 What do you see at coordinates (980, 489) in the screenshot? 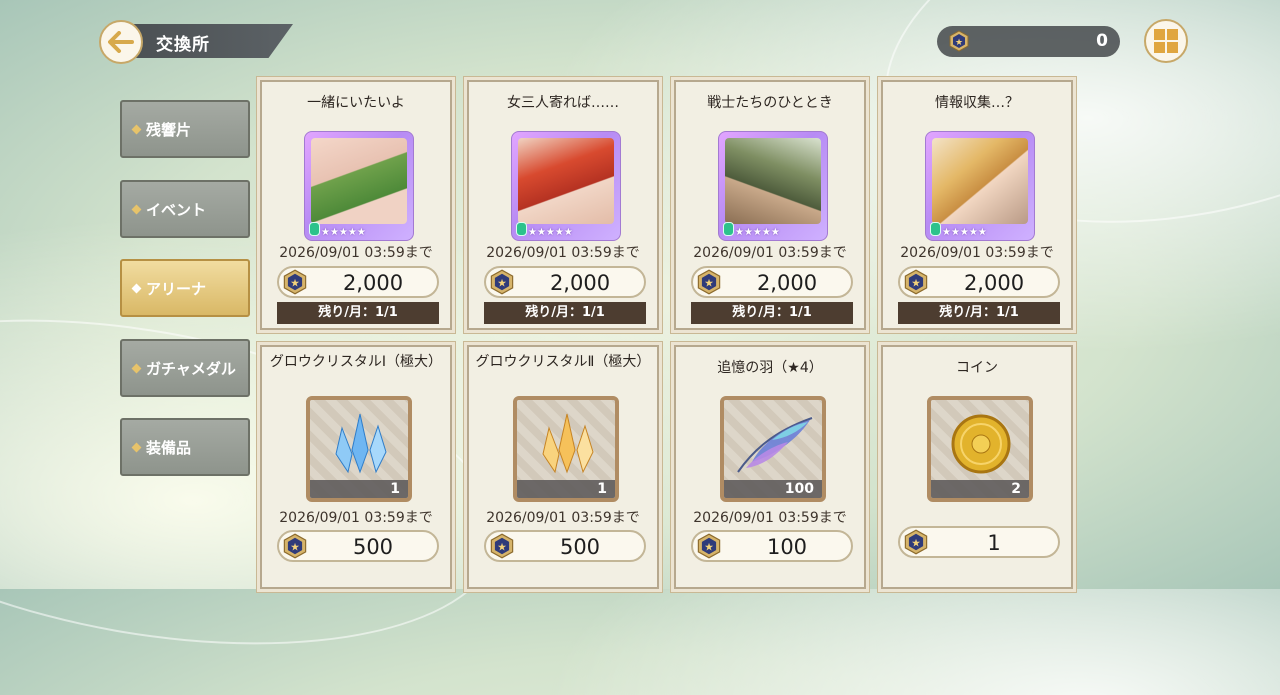
I see `item-quantity: 2` at bounding box center [980, 489].